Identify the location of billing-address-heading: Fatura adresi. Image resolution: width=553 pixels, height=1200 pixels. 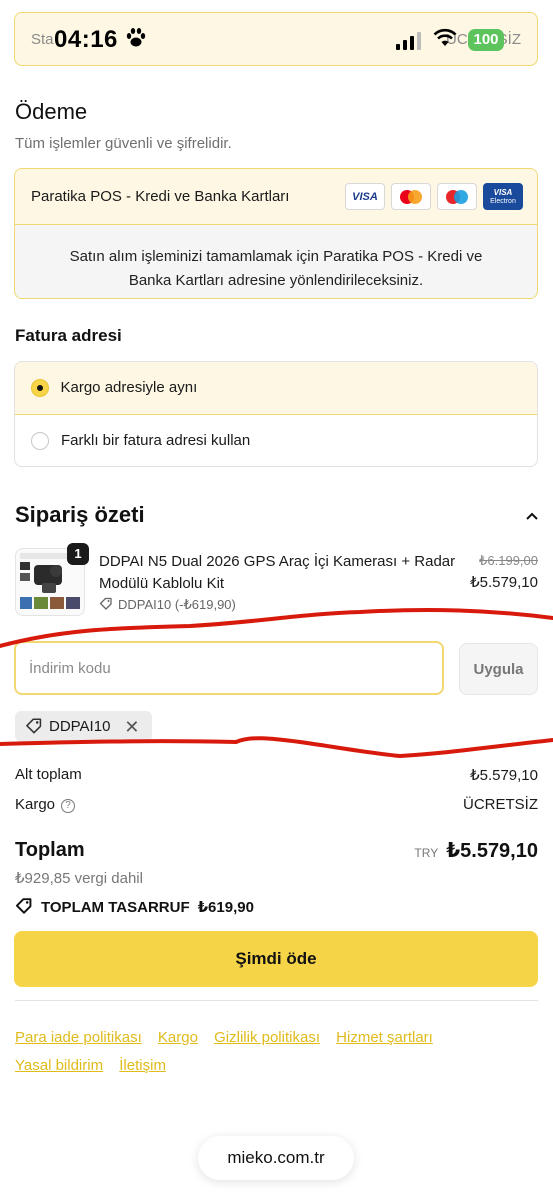
(68, 335).